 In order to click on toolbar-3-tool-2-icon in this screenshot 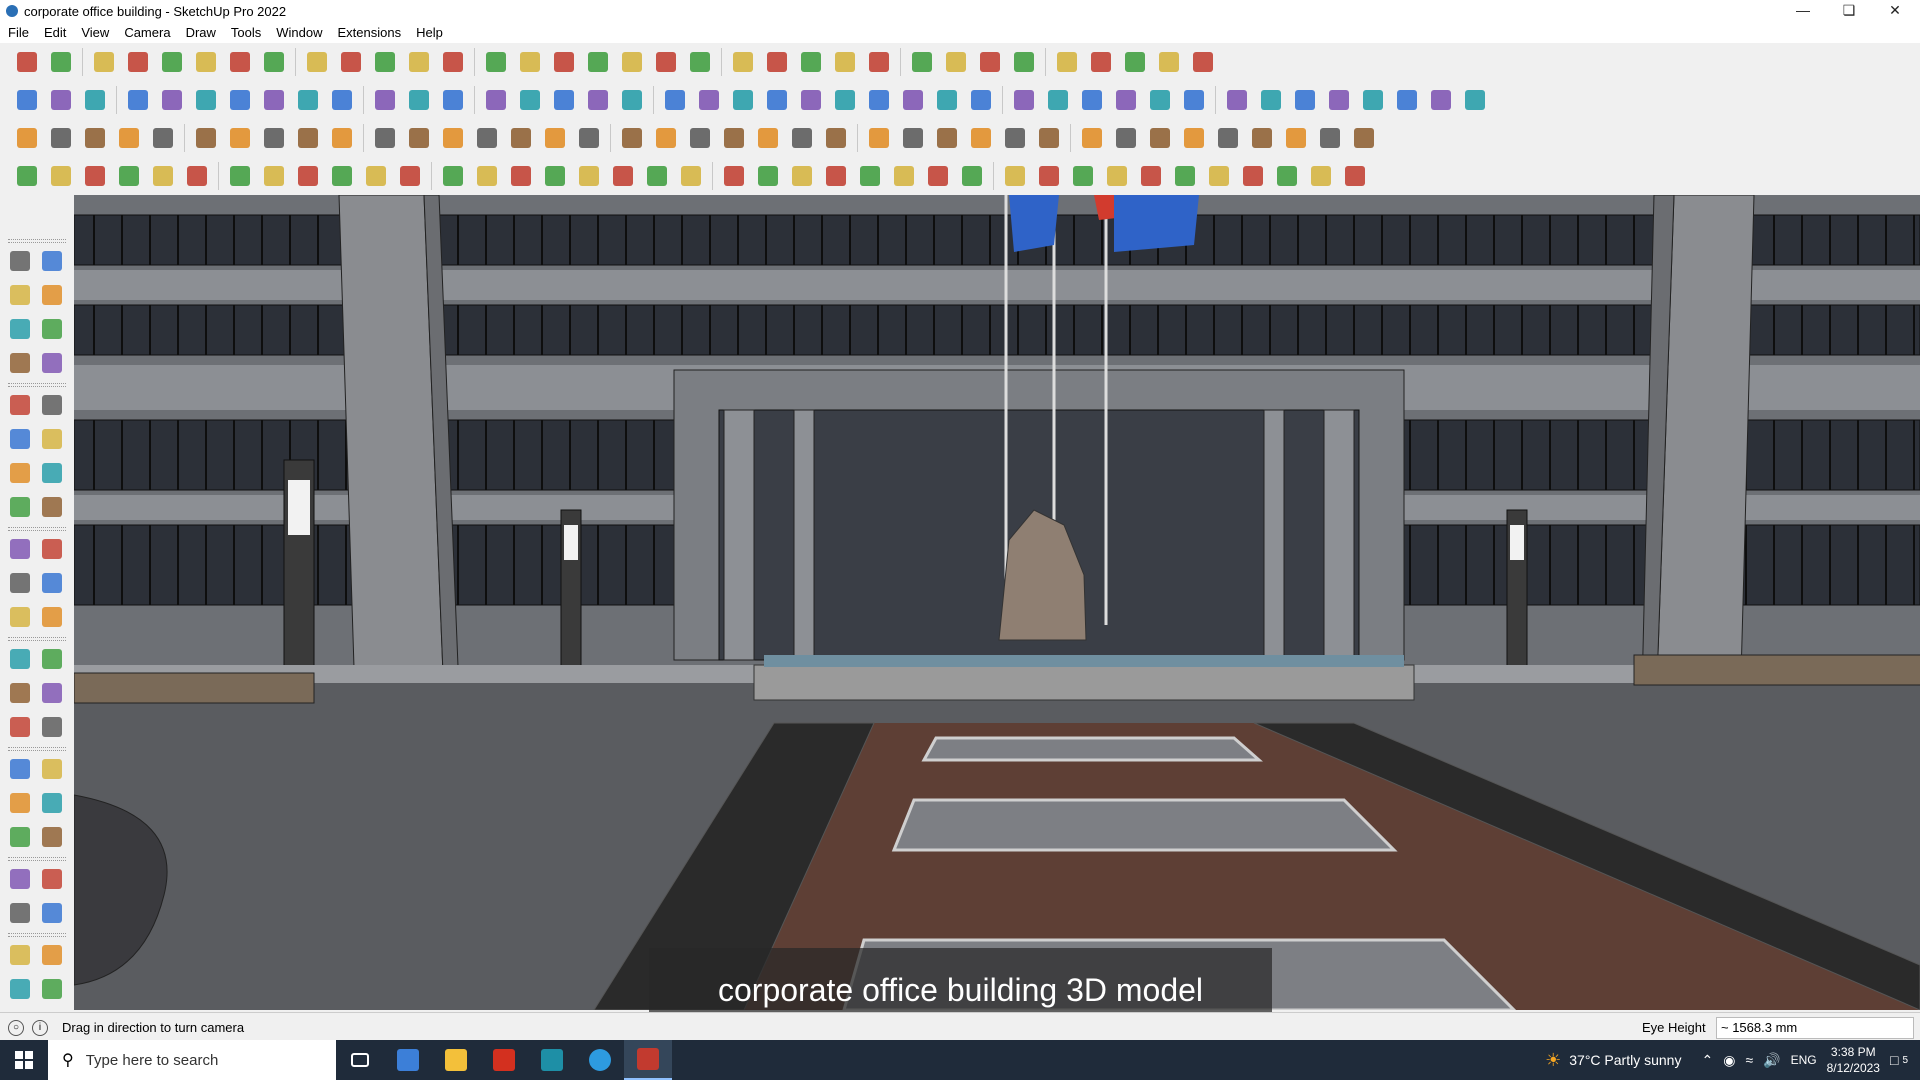, I will do `click(61, 138)`.